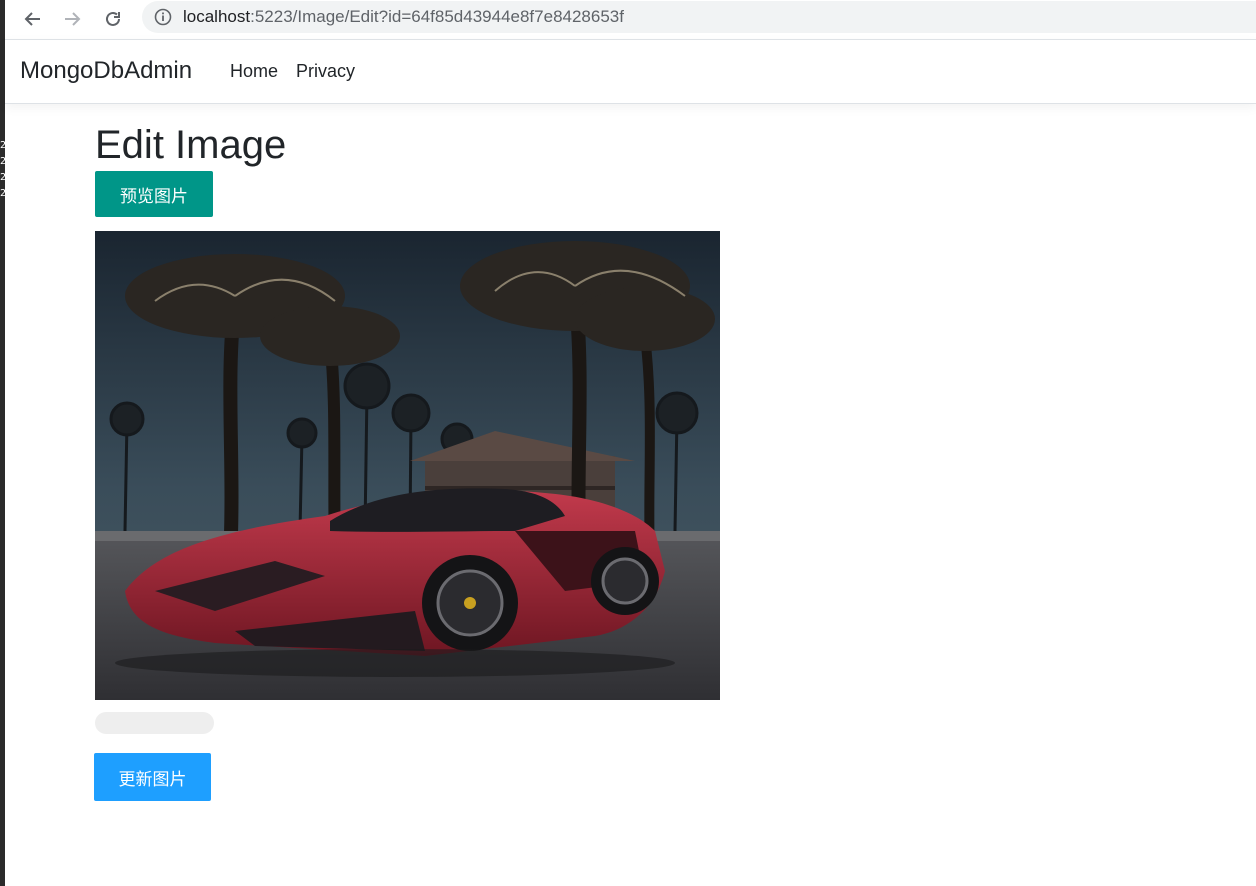 Image resolution: width=1256 pixels, height=886 pixels. I want to click on arrow-left-icon, so click(32, 19).